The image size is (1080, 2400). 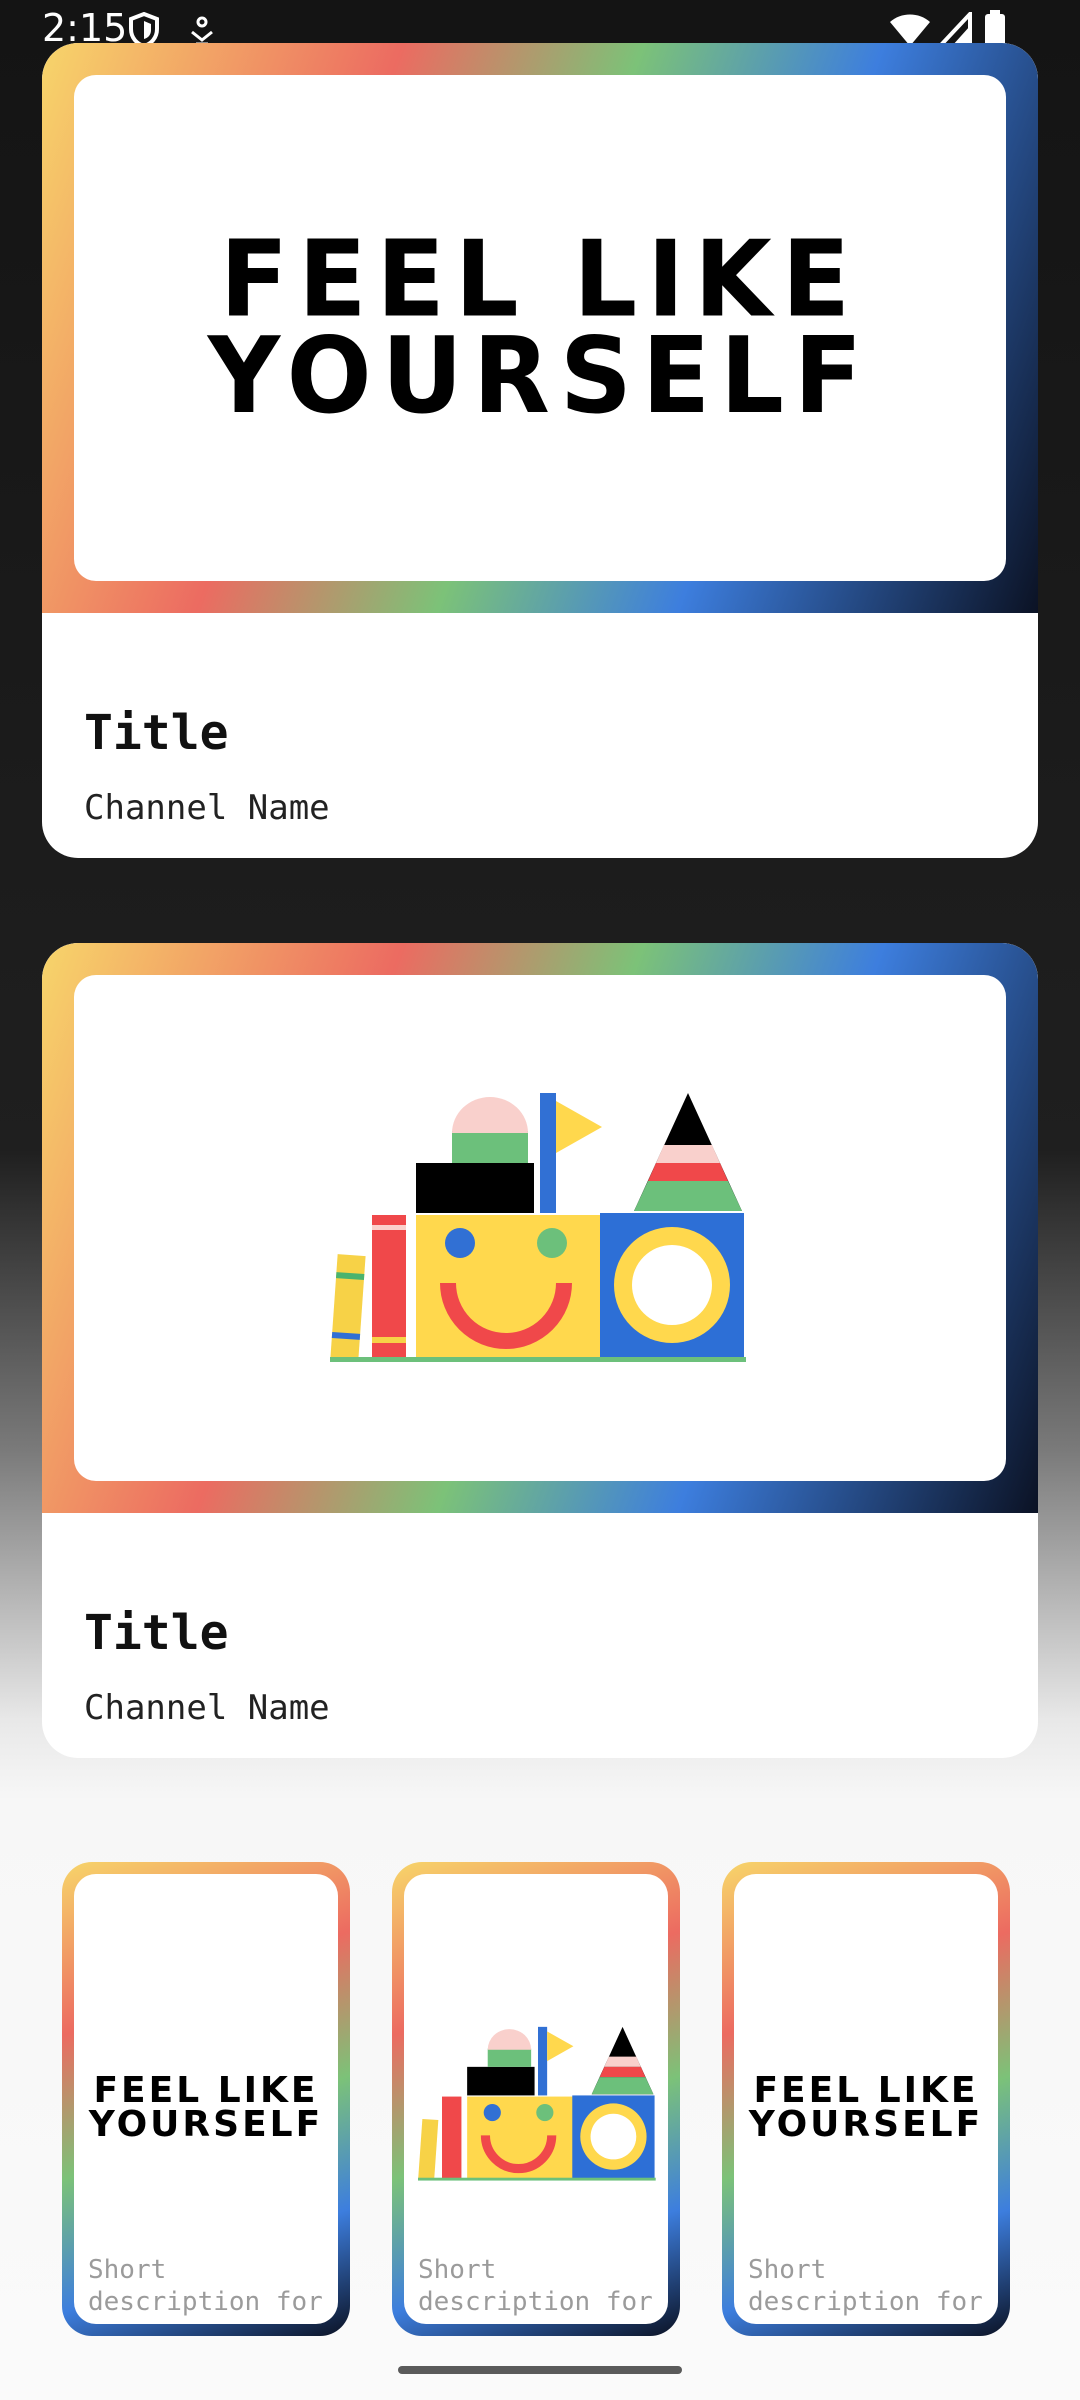 What do you see at coordinates (540, 2370) in the screenshot?
I see `home-indicator` at bounding box center [540, 2370].